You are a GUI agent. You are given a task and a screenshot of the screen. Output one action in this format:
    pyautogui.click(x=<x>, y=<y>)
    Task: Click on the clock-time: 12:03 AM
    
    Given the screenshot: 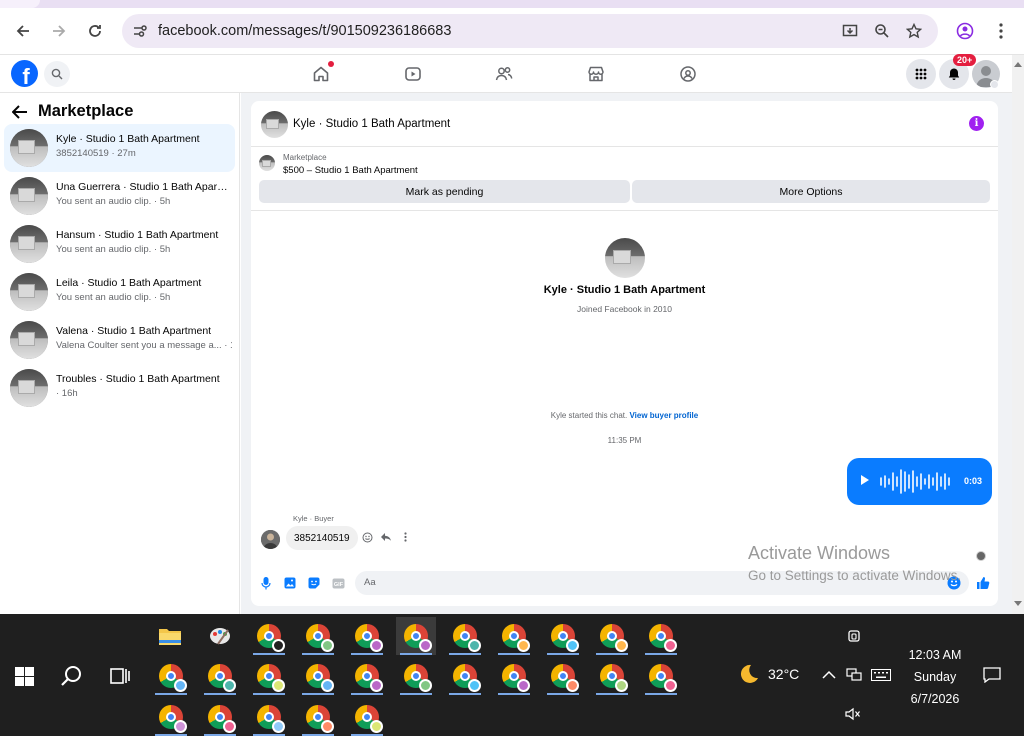 What is the action you would take?
    pyautogui.click(x=935, y=655)
    